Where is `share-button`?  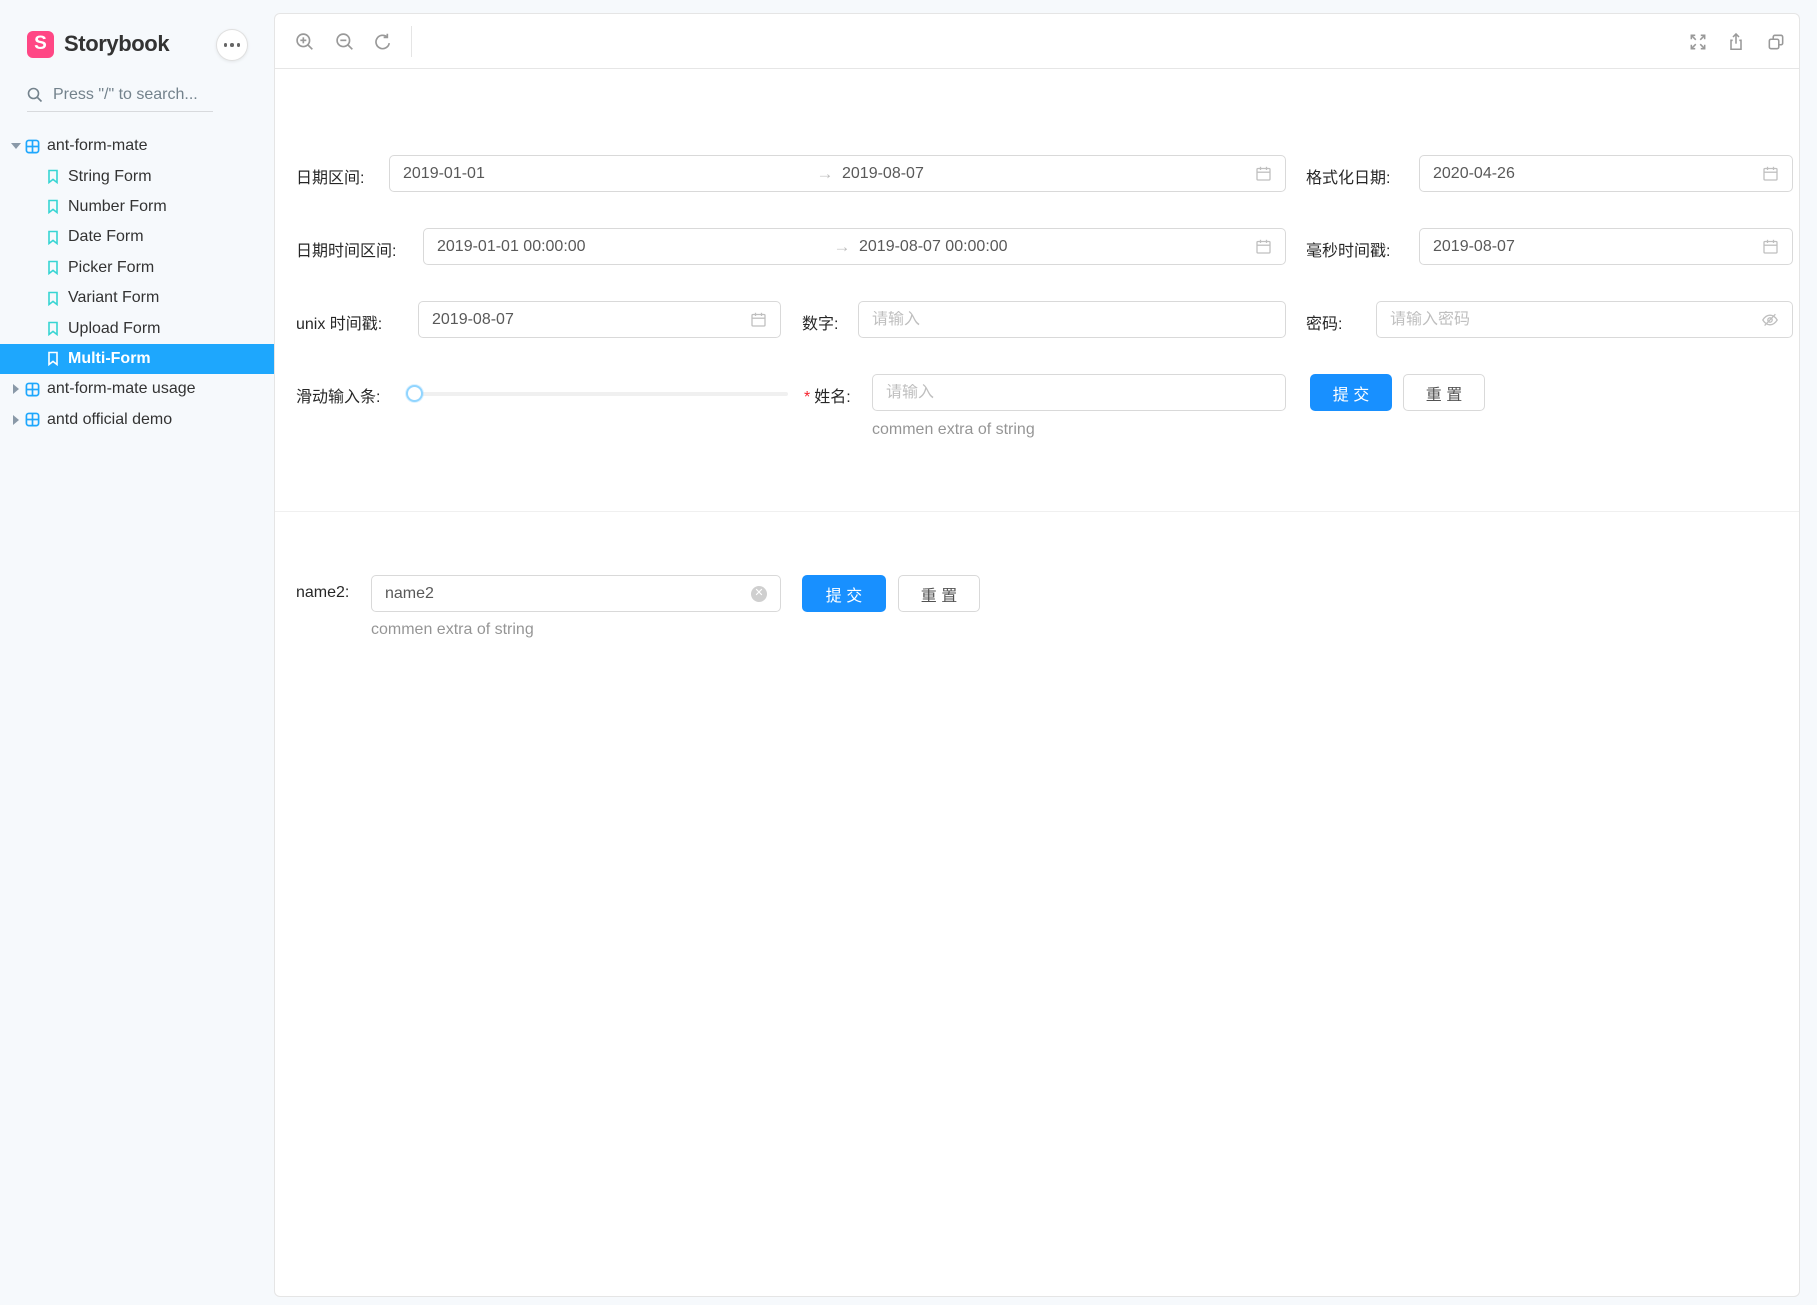 share-button is located at coordinates (1736, 42).